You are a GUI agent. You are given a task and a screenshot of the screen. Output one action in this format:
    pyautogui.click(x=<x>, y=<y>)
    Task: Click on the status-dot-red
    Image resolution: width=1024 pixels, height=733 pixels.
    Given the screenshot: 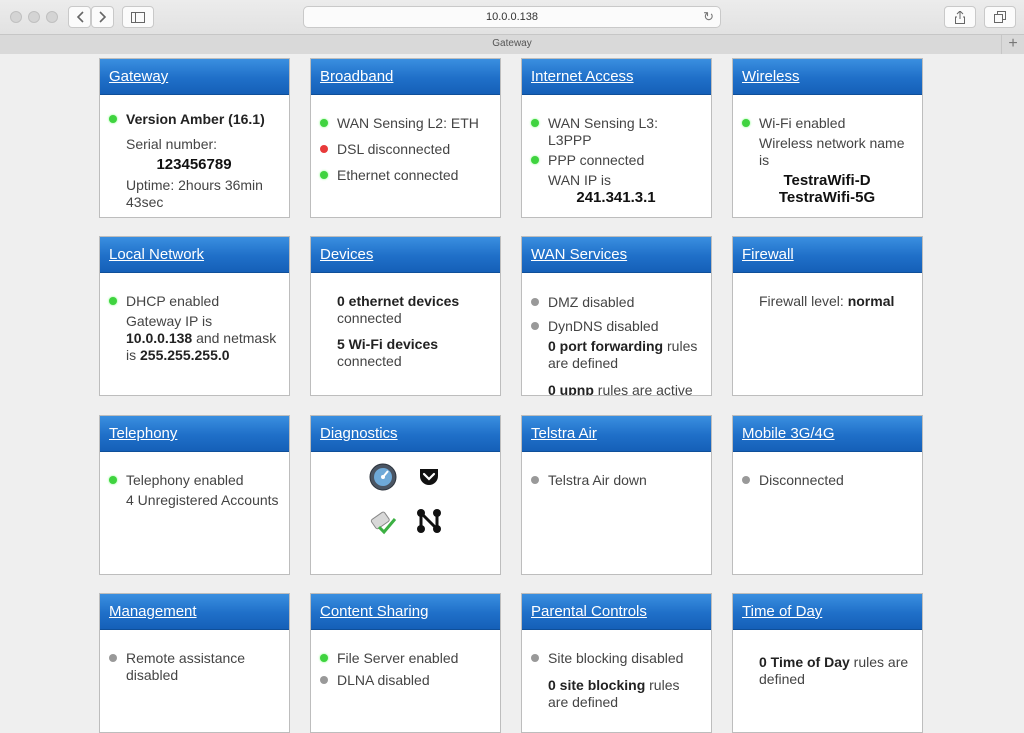 What is the action you would take?
    pyautogui.click(x=324, y=149)
    